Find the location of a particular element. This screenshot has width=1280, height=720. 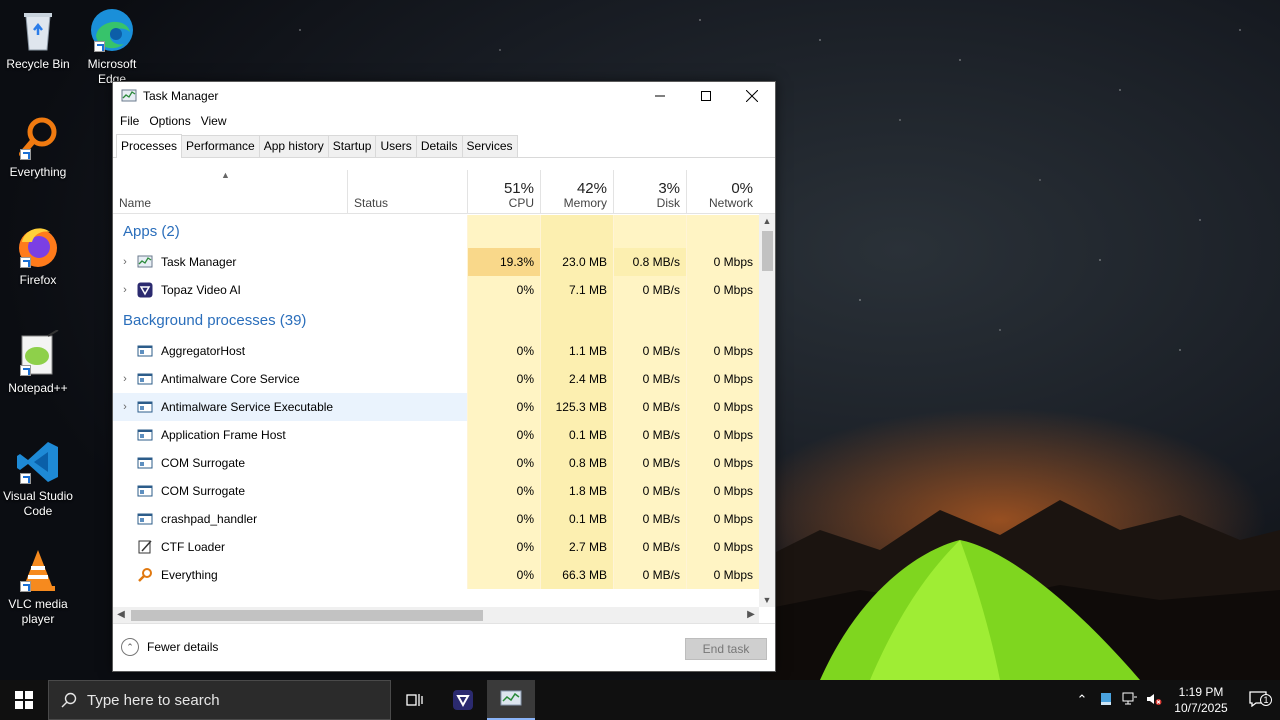

tab-details: Details is located at coordinates (439, 146).